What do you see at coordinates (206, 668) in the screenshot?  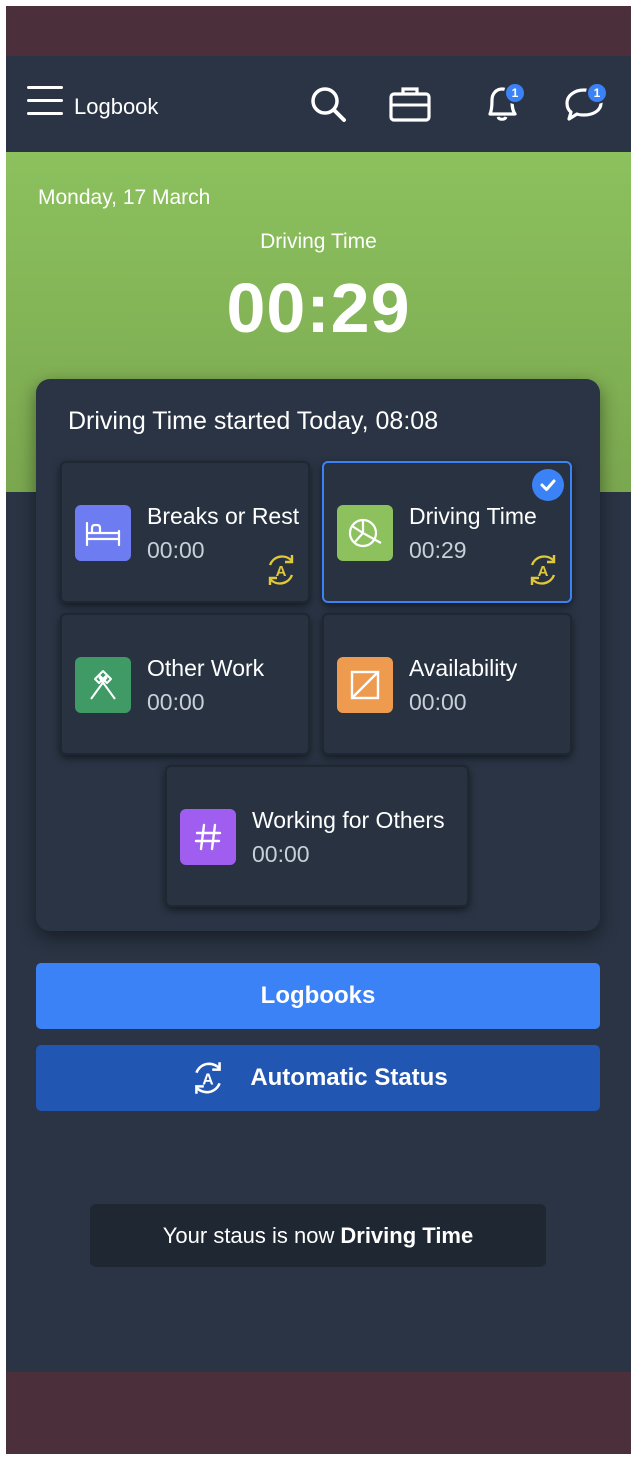 I see `tile-label: Other Work` at bounding box center [206, 668].